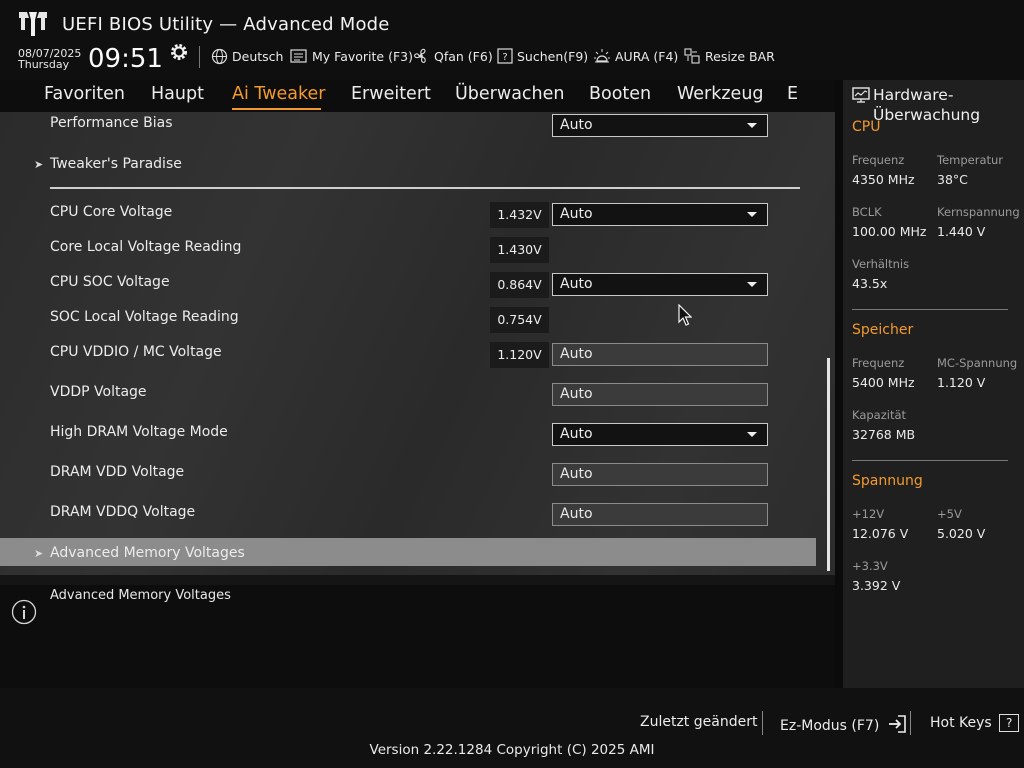 The width and height of the screenshot is (1024, 768). Describe the element at coordinates (660, 434) in the screenshot. I see `high-dram-voltage-mode-dropdown: Auto` at that location.